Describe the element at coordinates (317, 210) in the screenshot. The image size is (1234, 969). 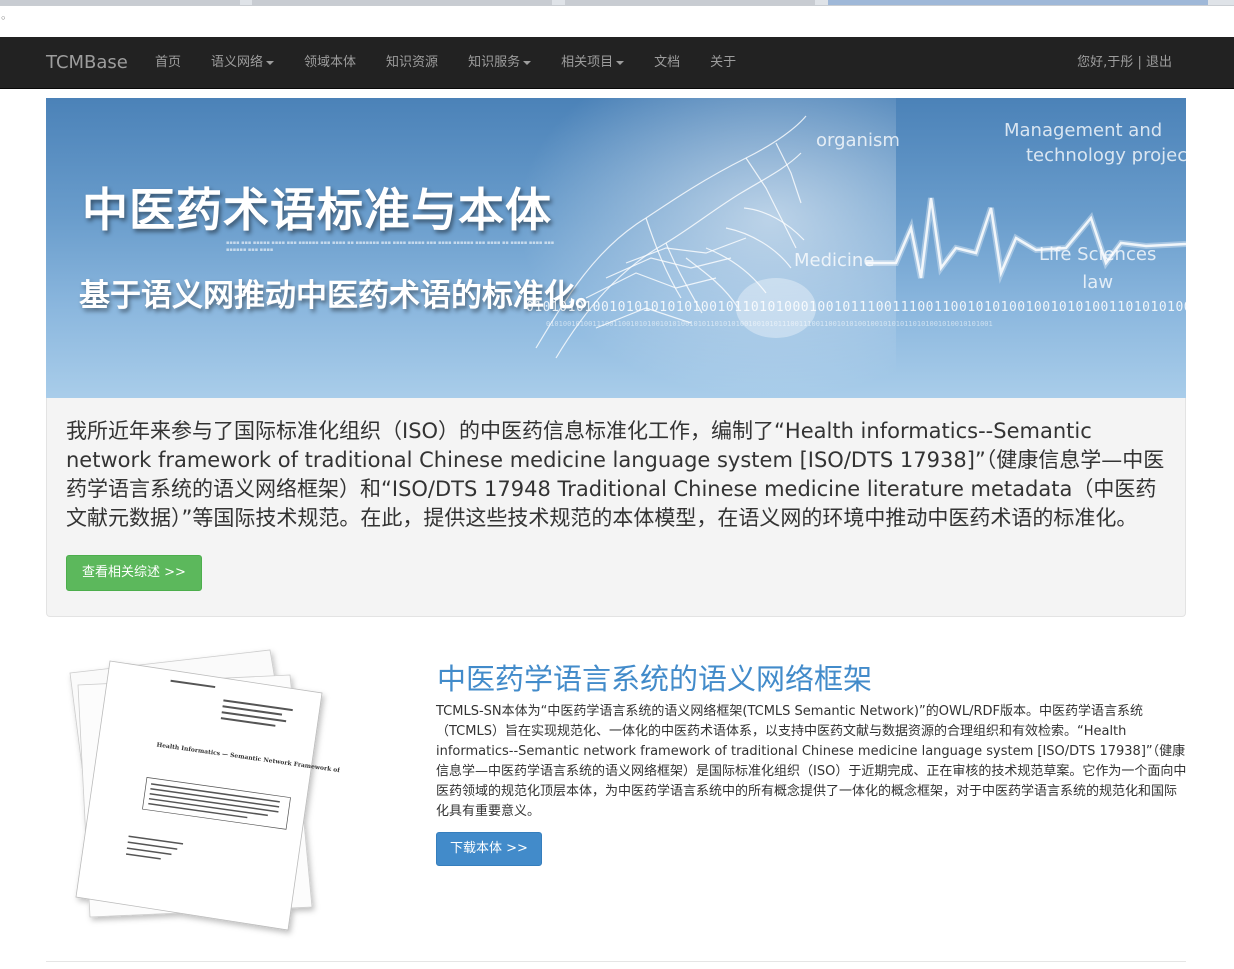
I see `banner-title: 中医药术语标准与本体` at that location.